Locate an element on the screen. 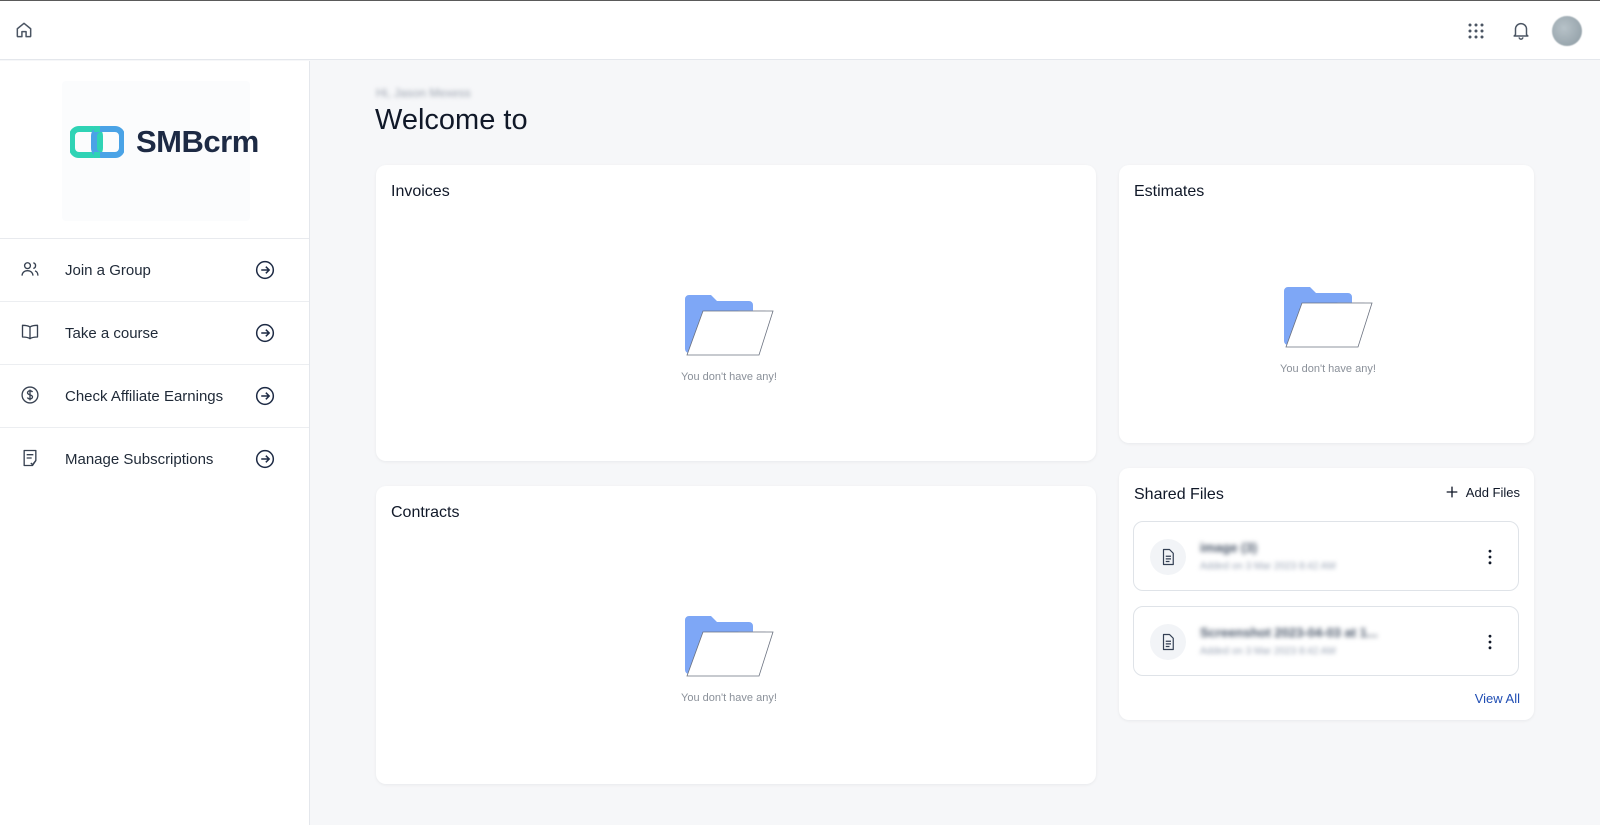  sidebar-item-label: Manage Subscriptions is located at coordinates (139, 459).